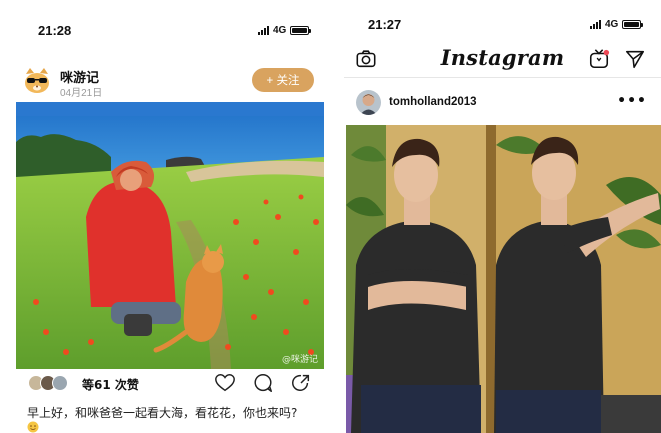 The image size is (661, 433). Describe the element at coordinates (110, 384) in the screenshot. I see `likes-count: 等61 次赞` at that location.